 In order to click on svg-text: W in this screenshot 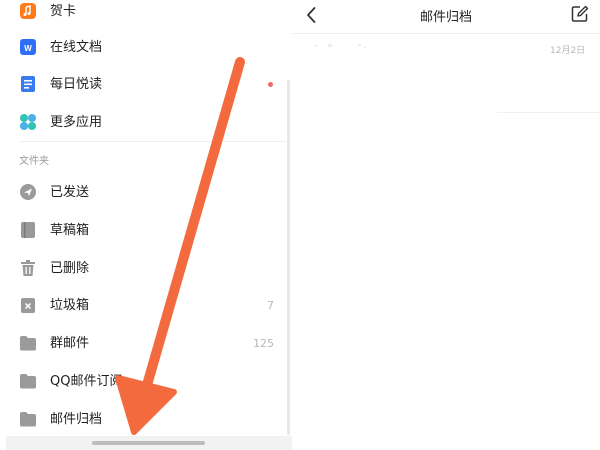, I will do `click(28, 48)`.